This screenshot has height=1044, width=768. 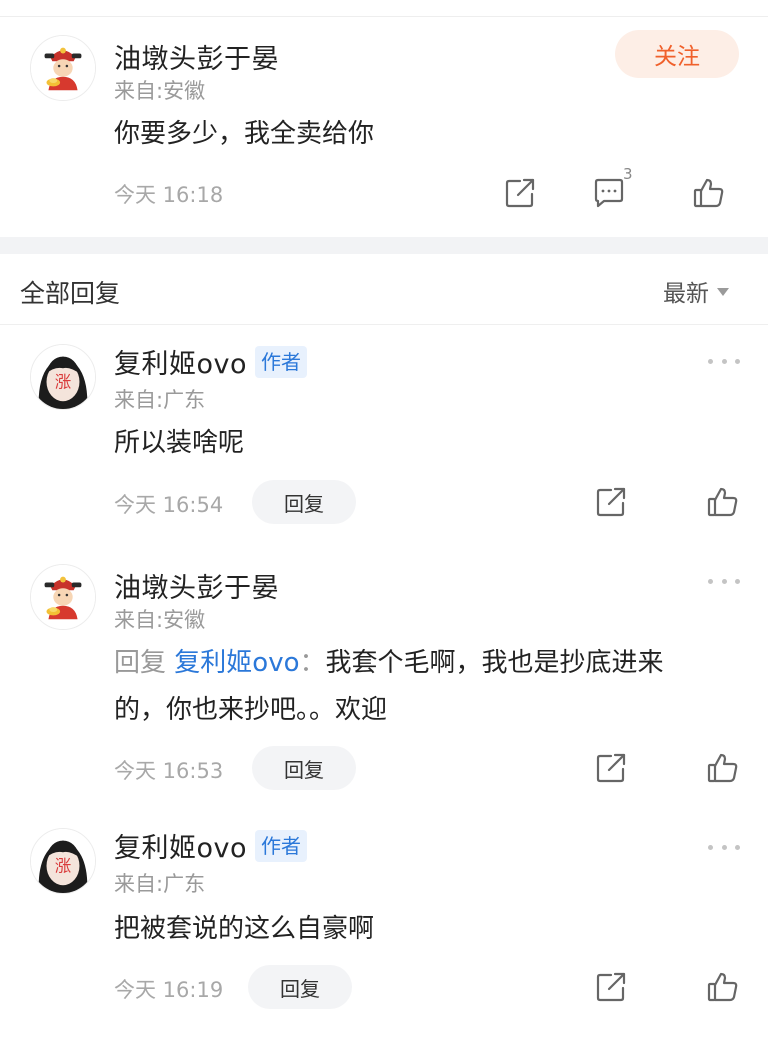 I want to click on reply-target-link: 复利姬ovo, so click(x=236, y=663).